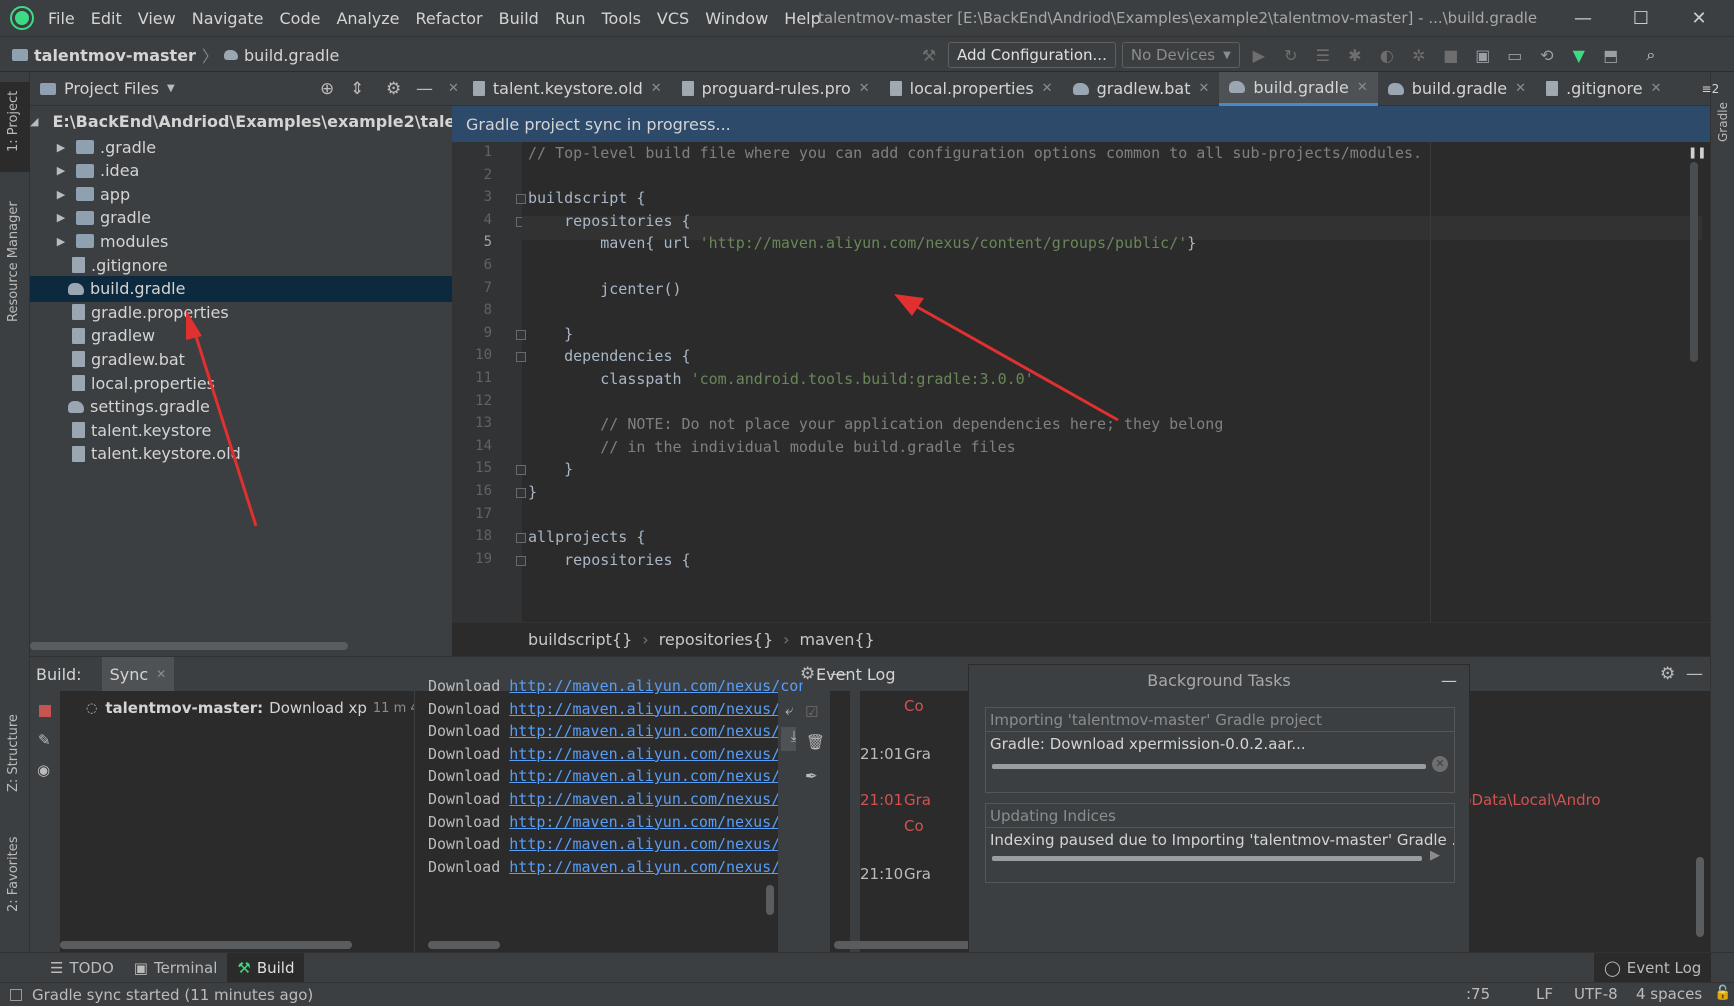  I want to click on output-vscrollbar, so click(770, 900).